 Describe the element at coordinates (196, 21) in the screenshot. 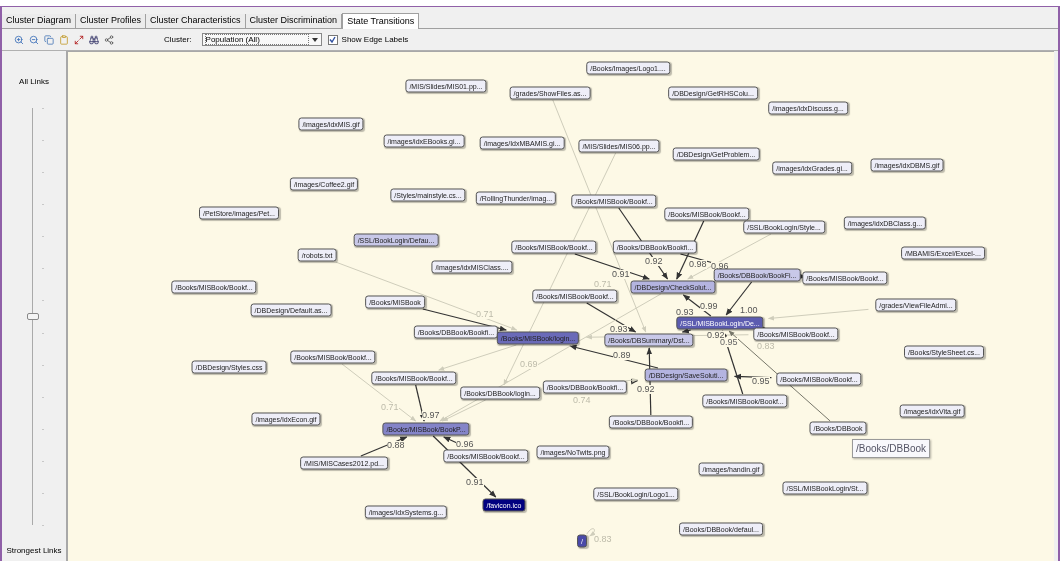

I see `tab: Cluster Characteristics` at that location.